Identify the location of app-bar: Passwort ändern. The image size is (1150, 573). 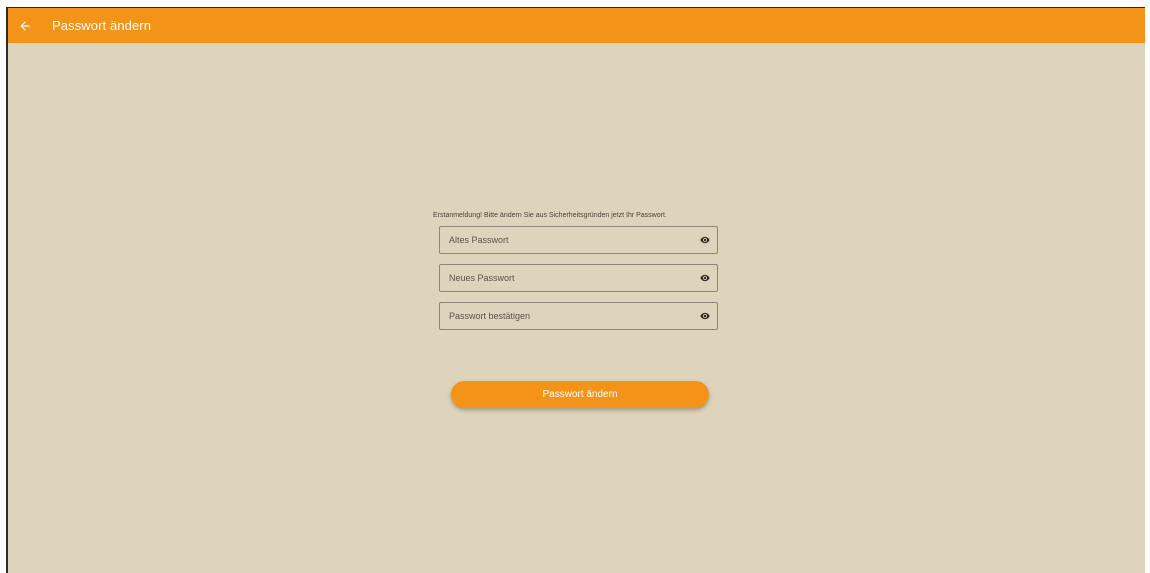
(576, 25).